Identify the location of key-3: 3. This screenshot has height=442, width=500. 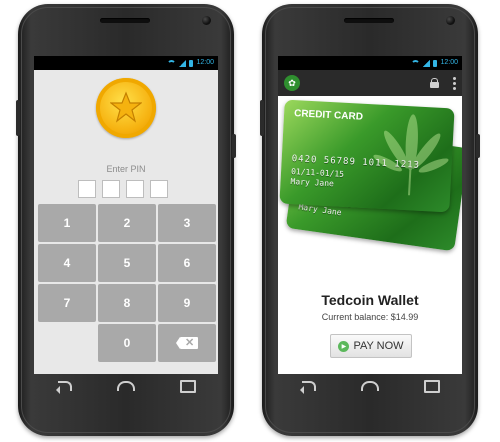
(187, 223).